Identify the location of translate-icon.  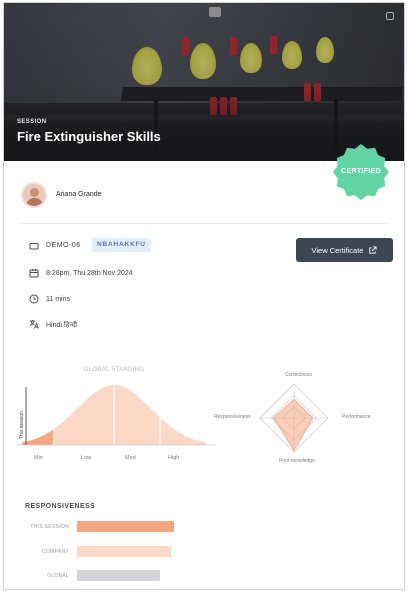
(34, 324).